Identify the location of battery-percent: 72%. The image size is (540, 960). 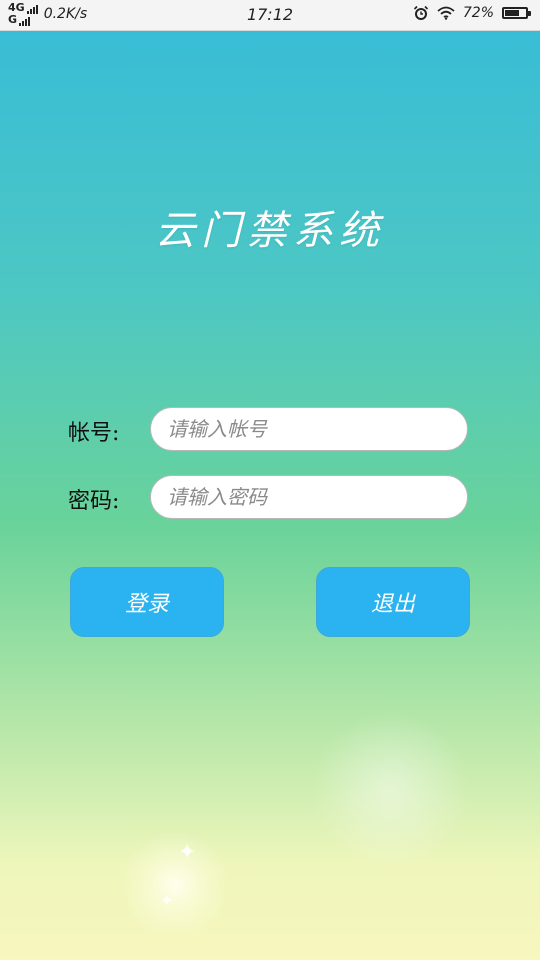
(478, 13).